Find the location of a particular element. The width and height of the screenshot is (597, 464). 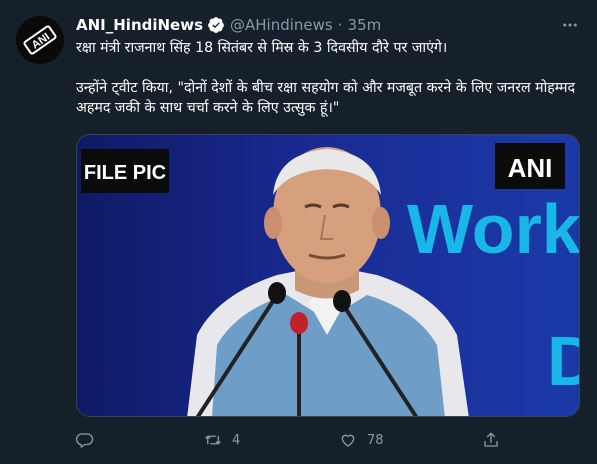

backdrop-text-1: Work is located at coordinates (493, 229).